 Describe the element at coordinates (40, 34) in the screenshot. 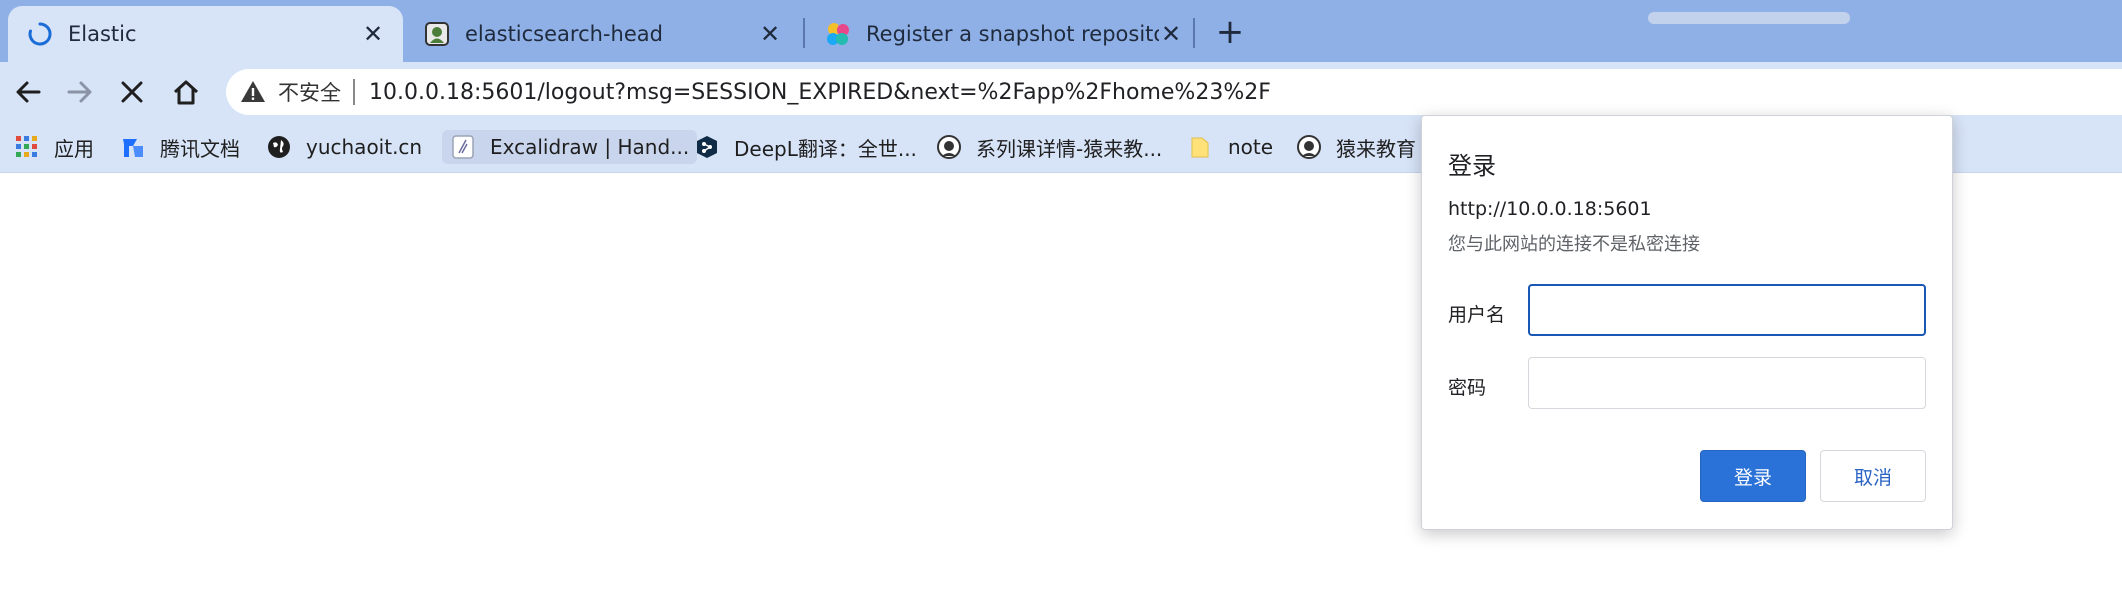

I see `loading-spinner-icon` at that location.